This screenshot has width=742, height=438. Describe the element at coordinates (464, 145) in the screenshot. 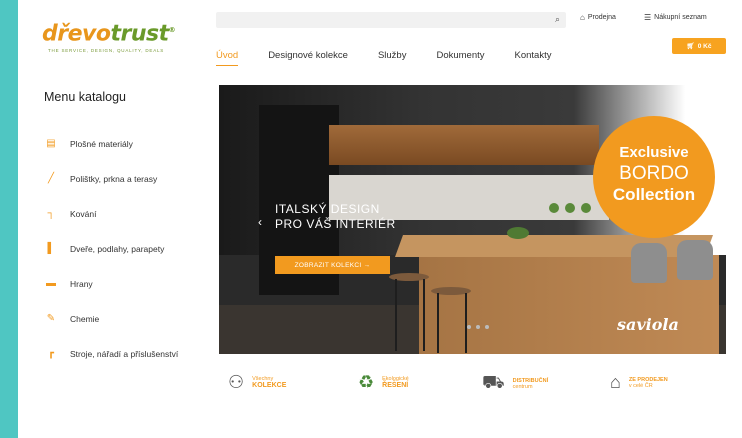

I see `hero-wood-panel` at that location.